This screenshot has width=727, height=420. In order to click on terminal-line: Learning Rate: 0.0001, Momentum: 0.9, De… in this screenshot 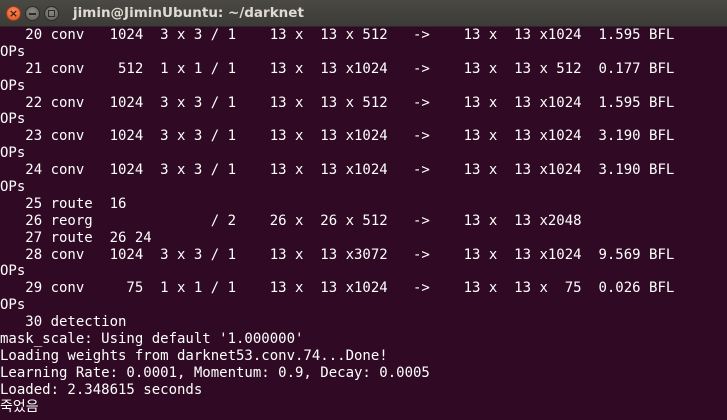, I will do `click(215, 372)`.